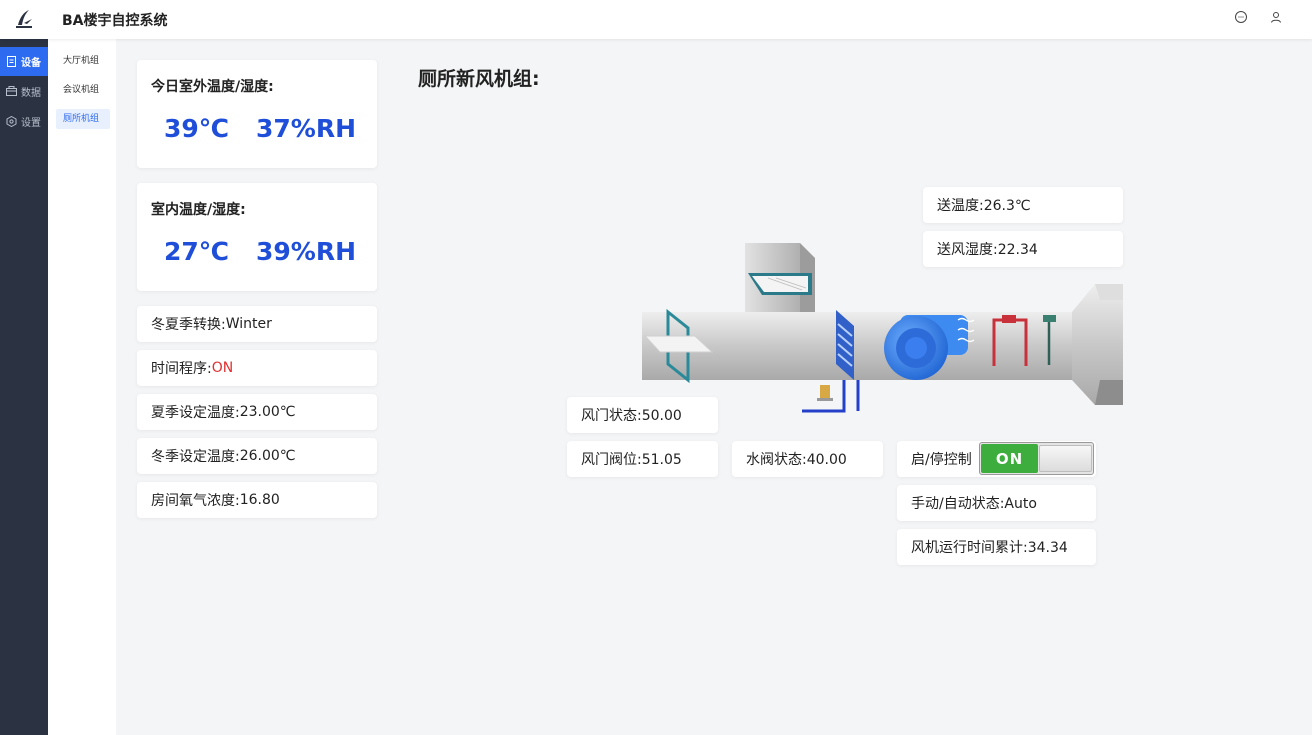 The width and height of the screenshot is (1312, 735). Describe the element at coordinates (181, 369) in the screenshot. I see `schedule-label: 时间程序:` at that location.